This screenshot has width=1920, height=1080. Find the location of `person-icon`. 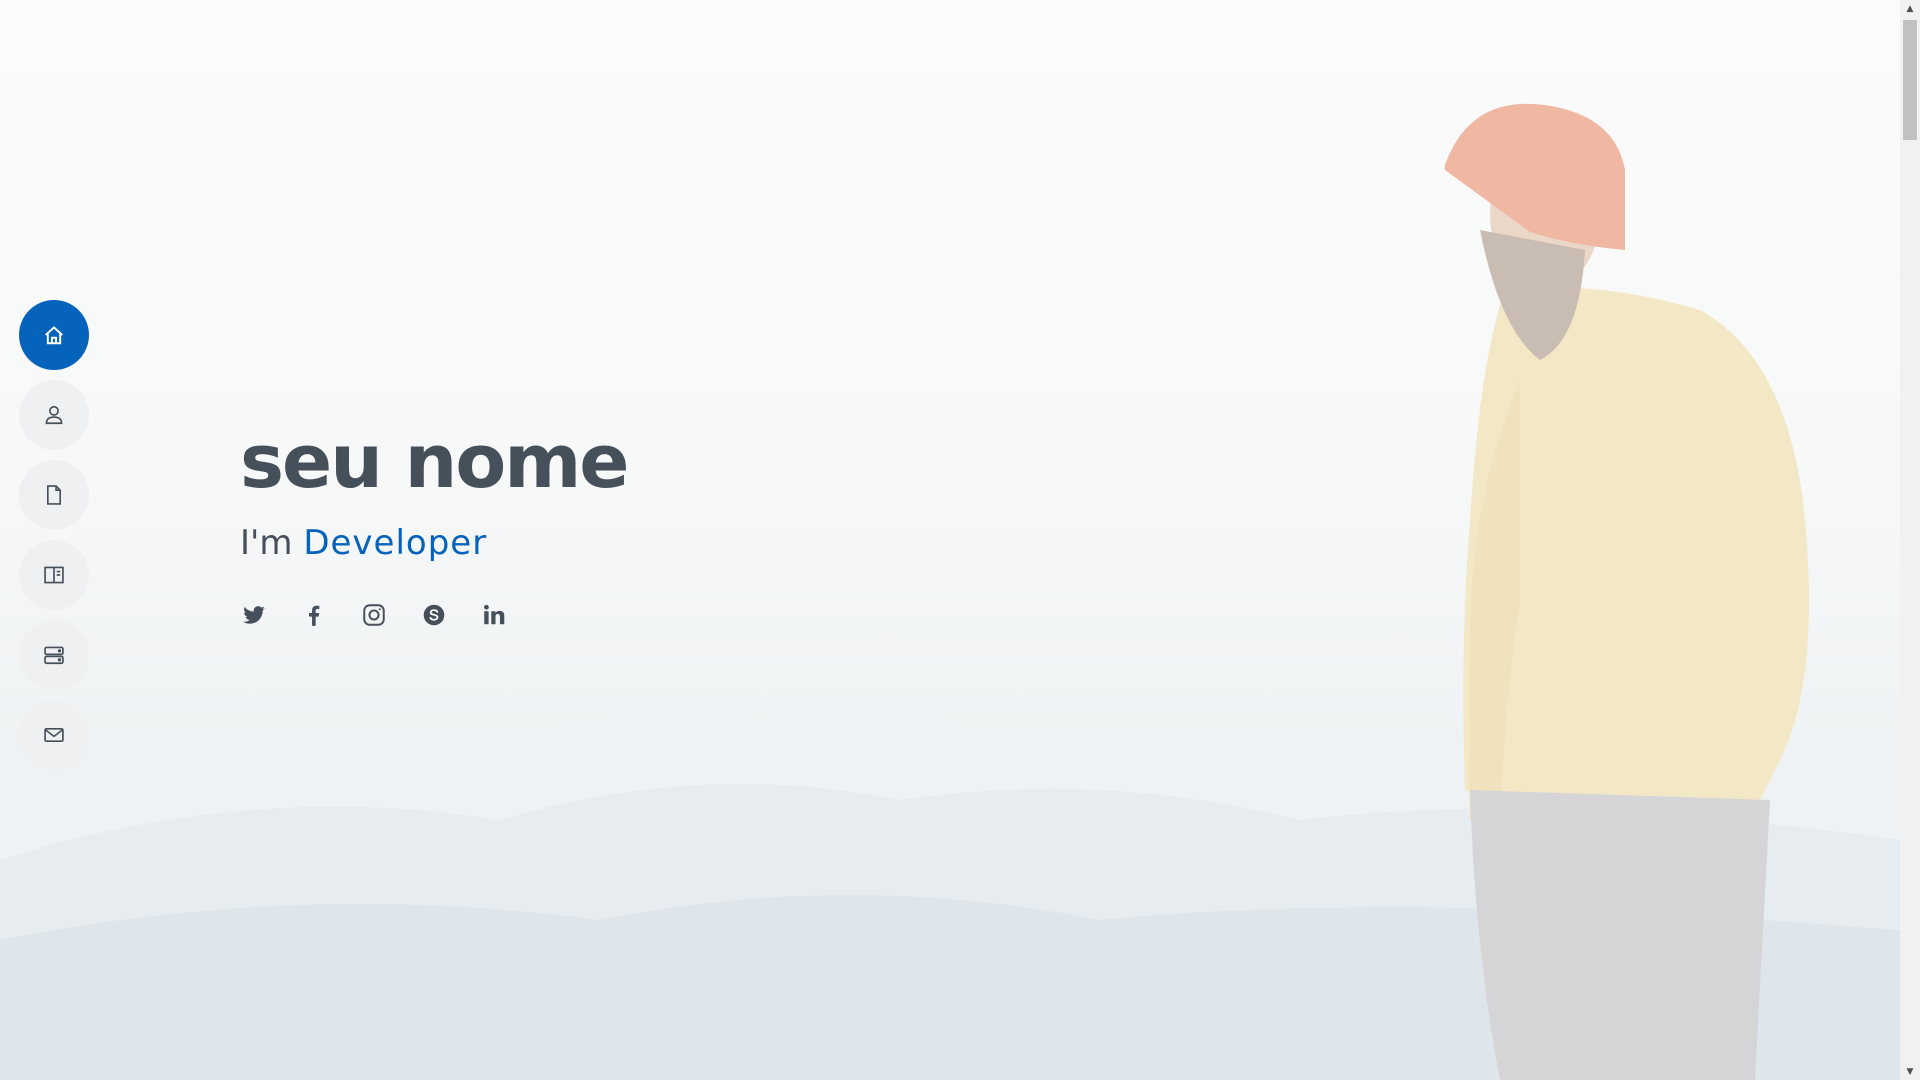

person-icon is located at coordinates (54, 415).